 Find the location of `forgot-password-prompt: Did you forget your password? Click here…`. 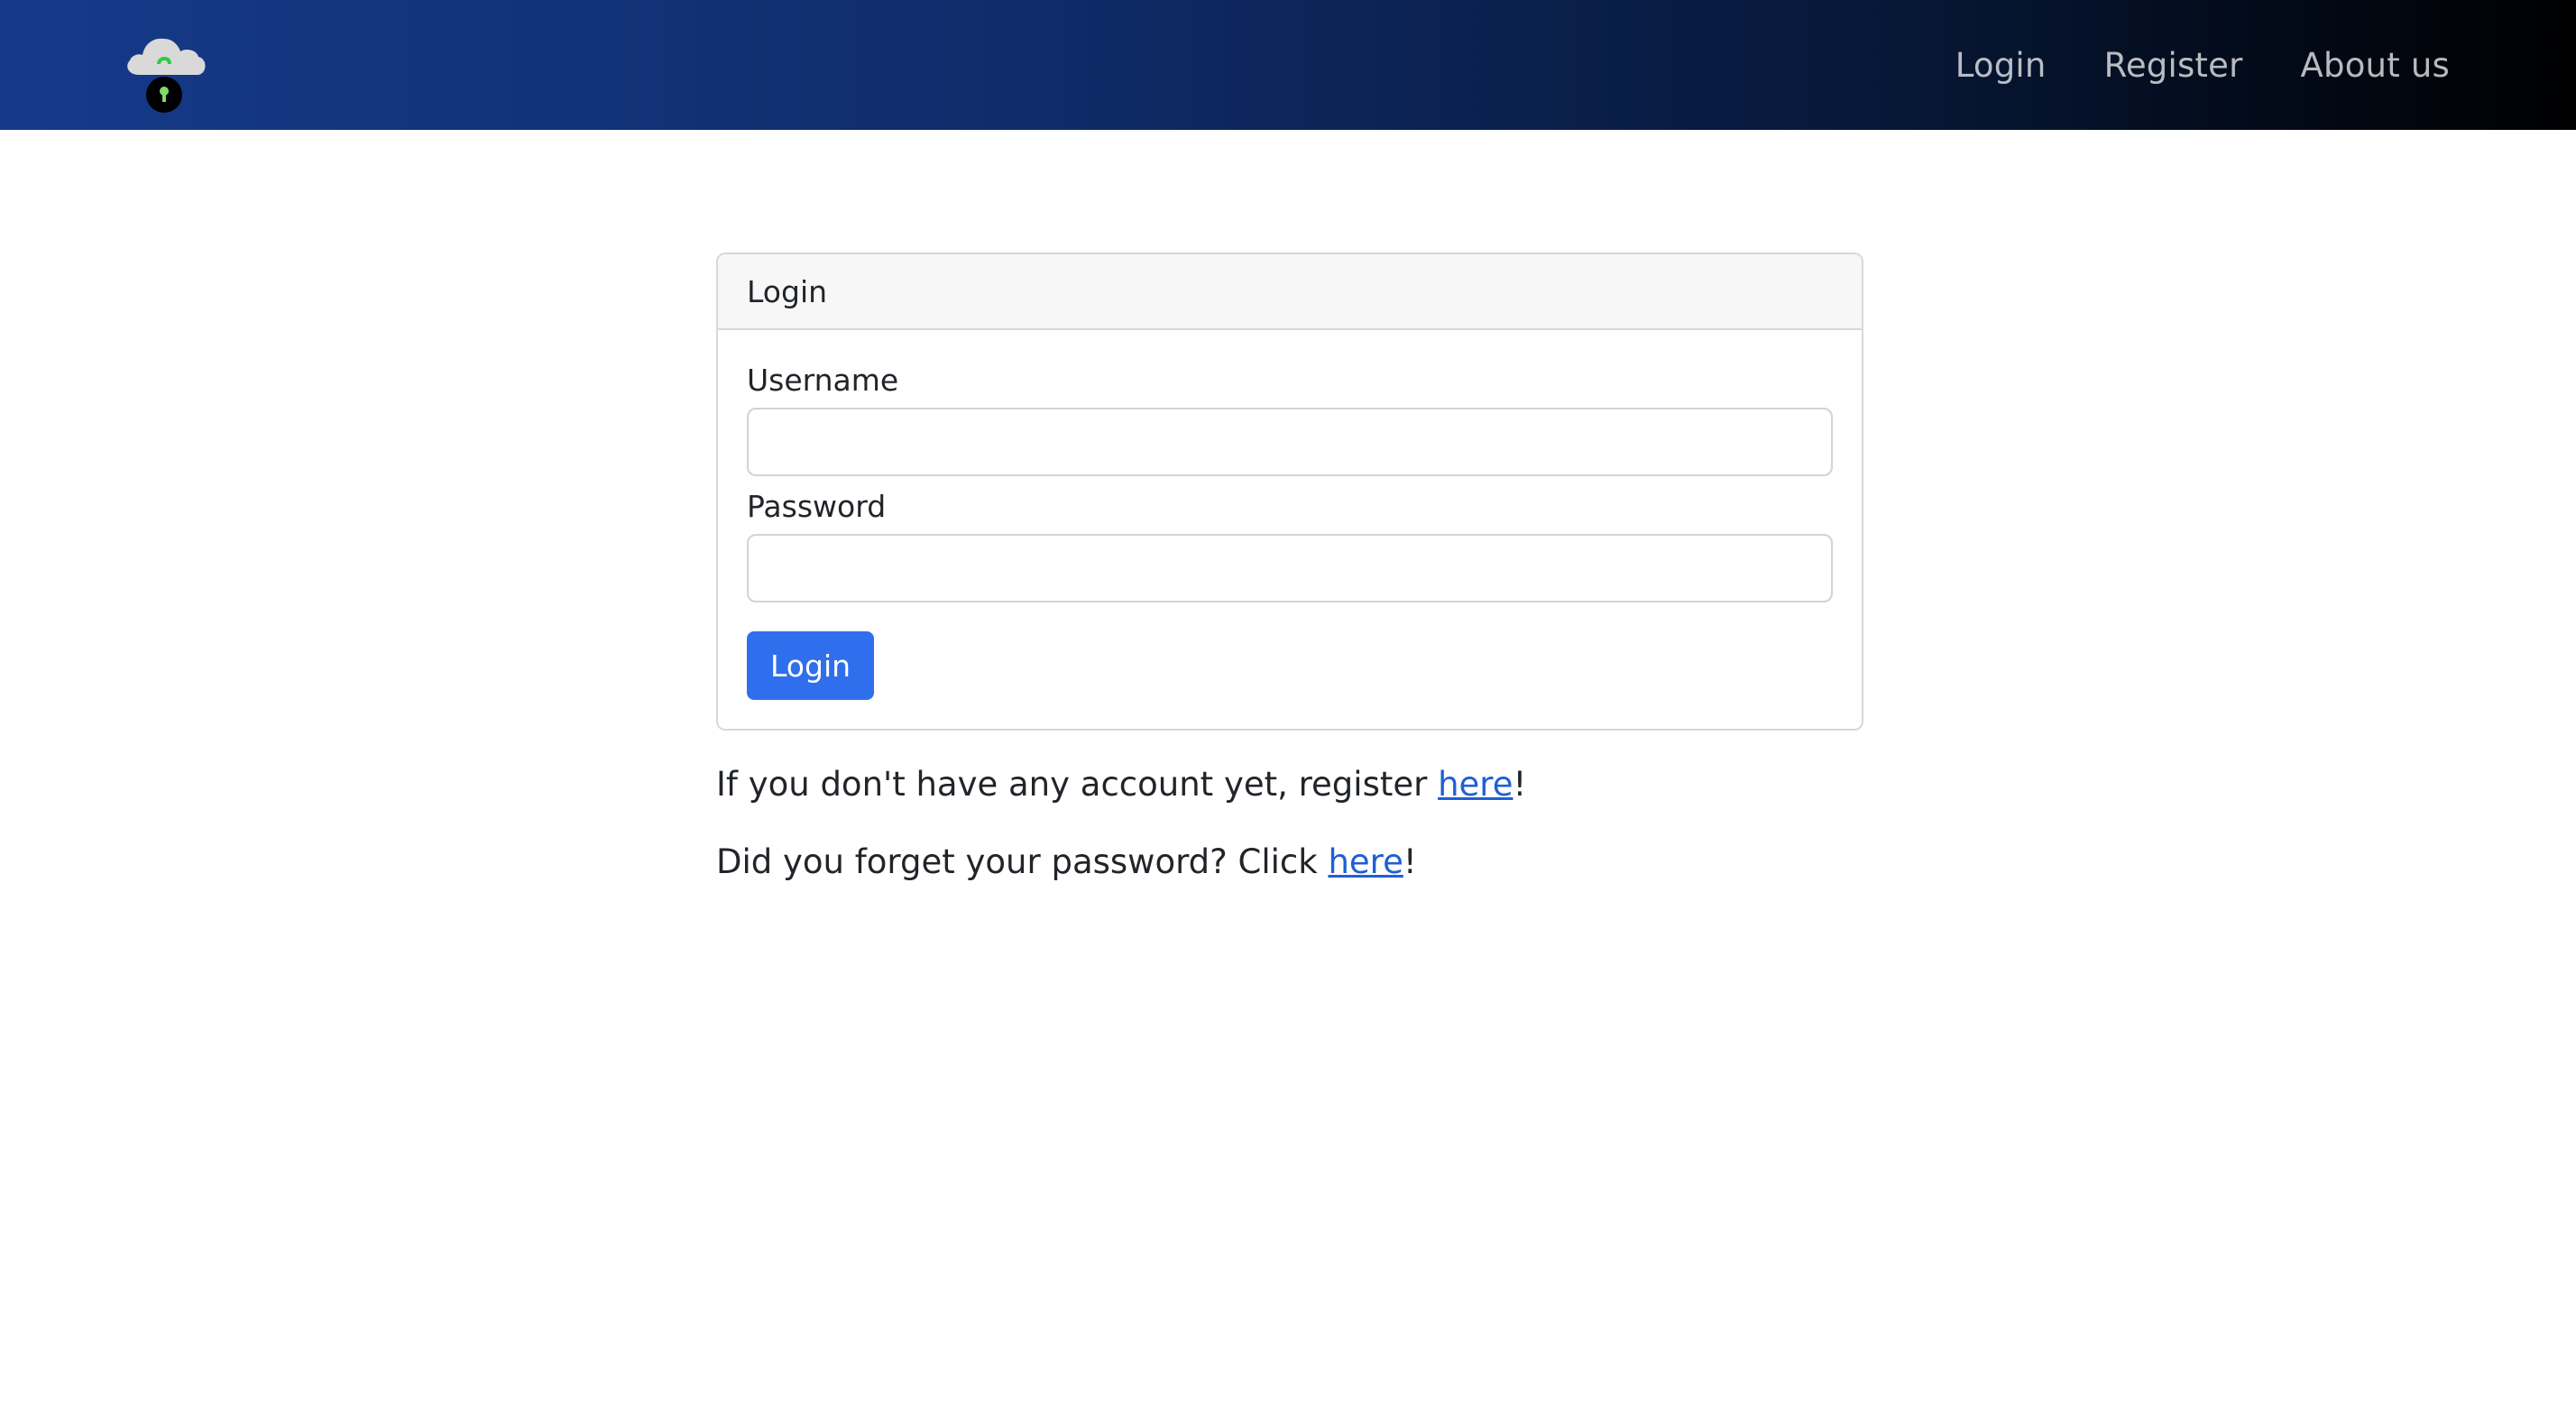

forgot-password-prompt: Did you forget your password? Click here… is located at coordinates (1290, 862).